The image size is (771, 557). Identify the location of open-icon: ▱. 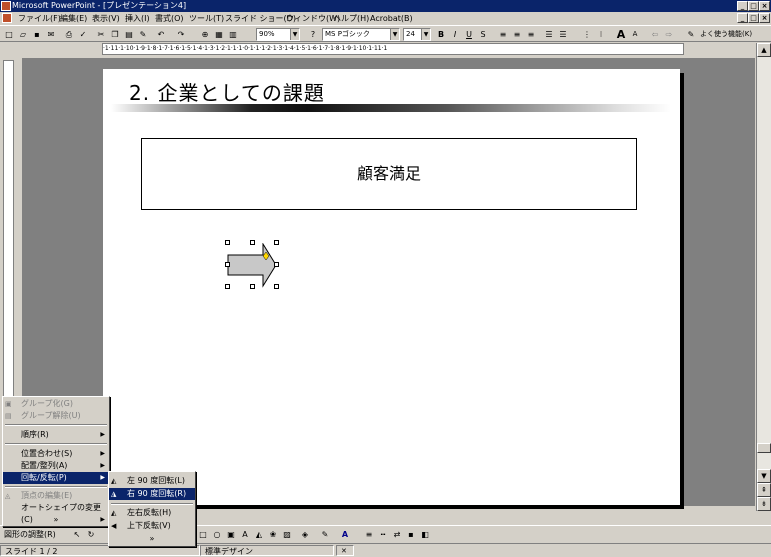
(23, 34).